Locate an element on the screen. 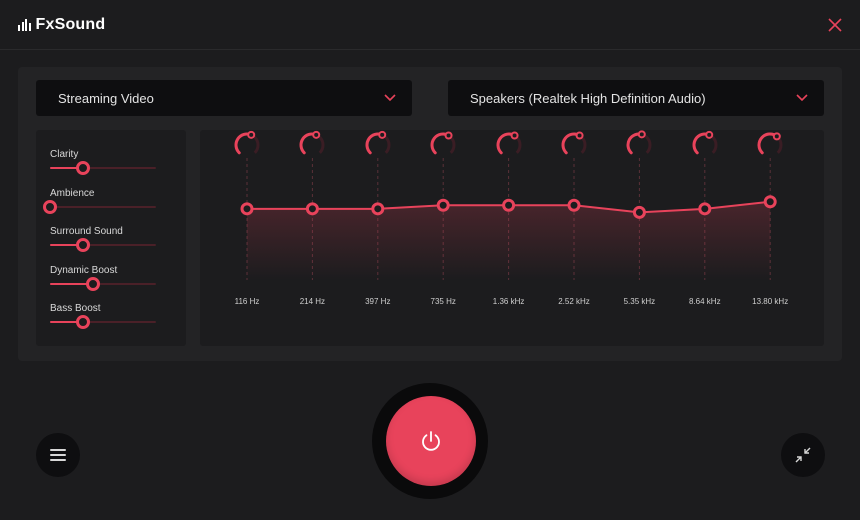 This screenshot has width=860, height=520. effect-label: Clarity is located at coordinates (64, 154).